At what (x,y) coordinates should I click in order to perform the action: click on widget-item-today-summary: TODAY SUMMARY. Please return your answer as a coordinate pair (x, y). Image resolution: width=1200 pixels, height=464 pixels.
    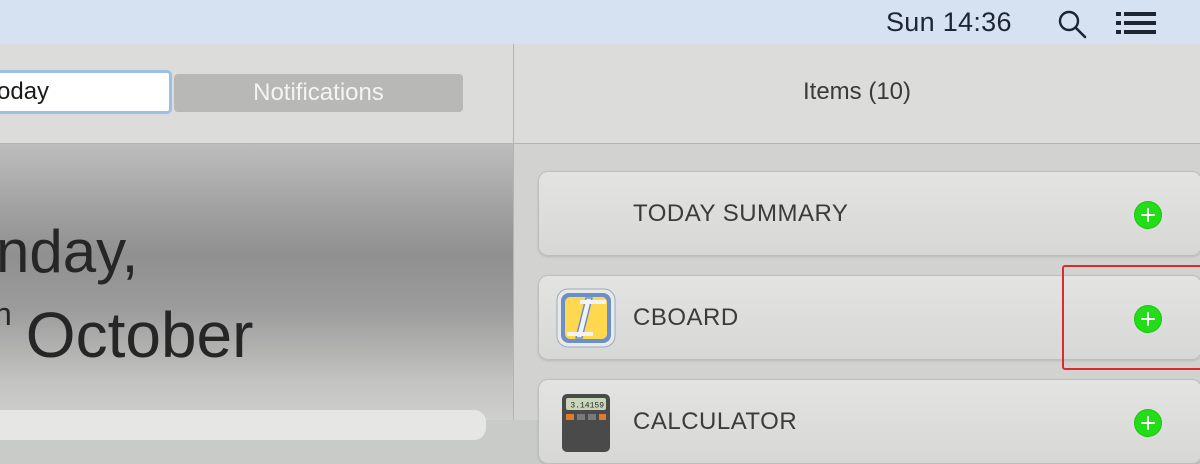
    Looking at the image, I should click on (869, 213).